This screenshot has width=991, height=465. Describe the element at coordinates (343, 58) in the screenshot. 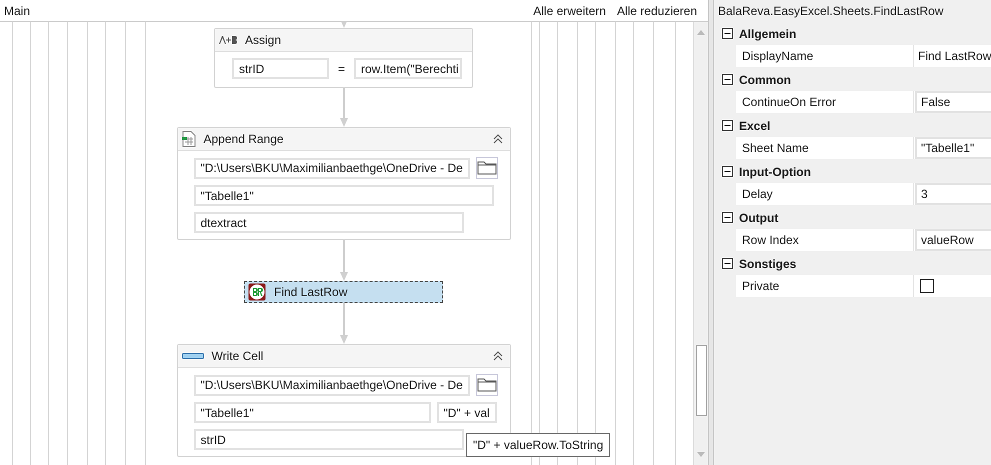

I see `activity-card: Assign strID = row.Item("Berechti` at that location.